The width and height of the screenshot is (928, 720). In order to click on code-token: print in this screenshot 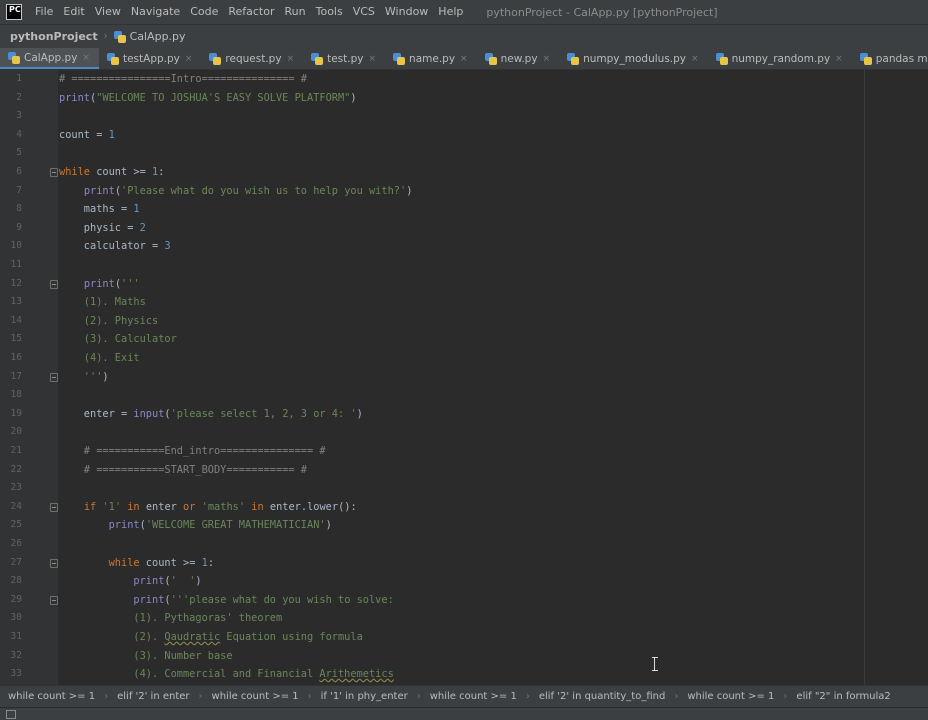, I will do `click(74, 97)`.